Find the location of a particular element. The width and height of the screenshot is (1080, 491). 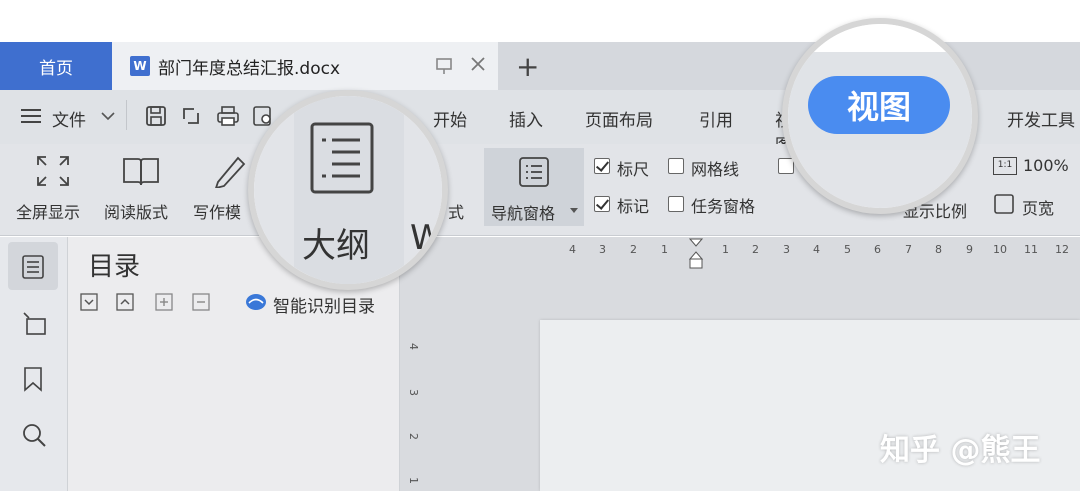

print-icon is located at coordinates (228, 116).